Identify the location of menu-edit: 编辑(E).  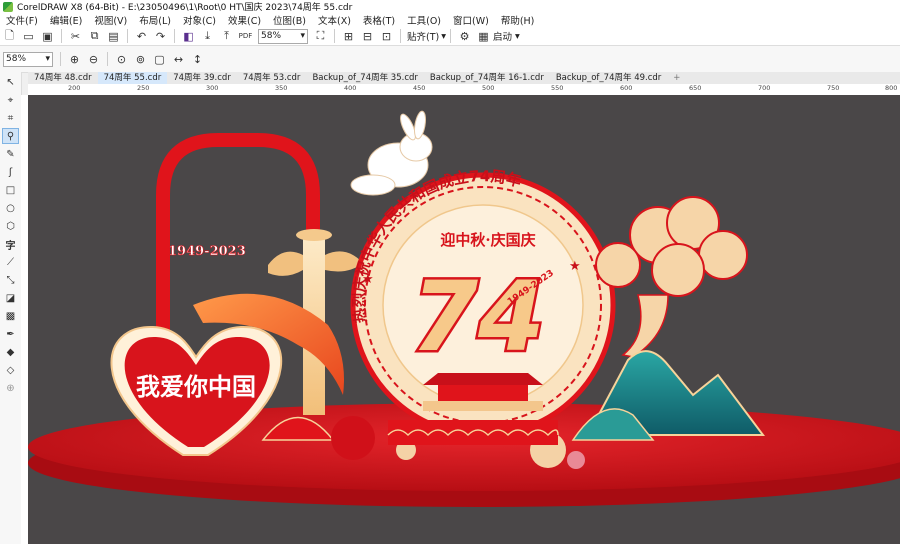
(66, 20).